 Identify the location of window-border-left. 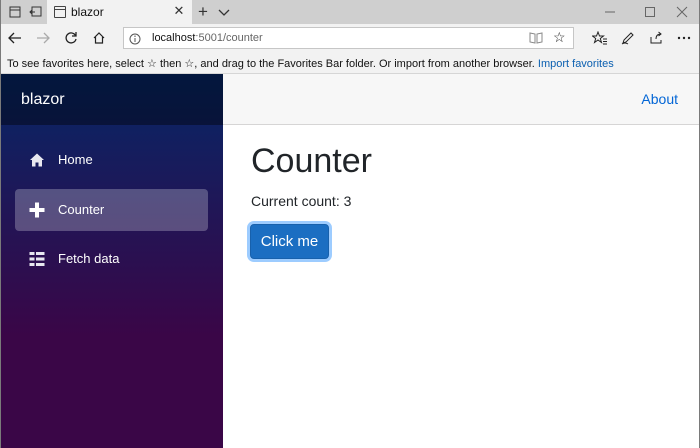
(0, 224).